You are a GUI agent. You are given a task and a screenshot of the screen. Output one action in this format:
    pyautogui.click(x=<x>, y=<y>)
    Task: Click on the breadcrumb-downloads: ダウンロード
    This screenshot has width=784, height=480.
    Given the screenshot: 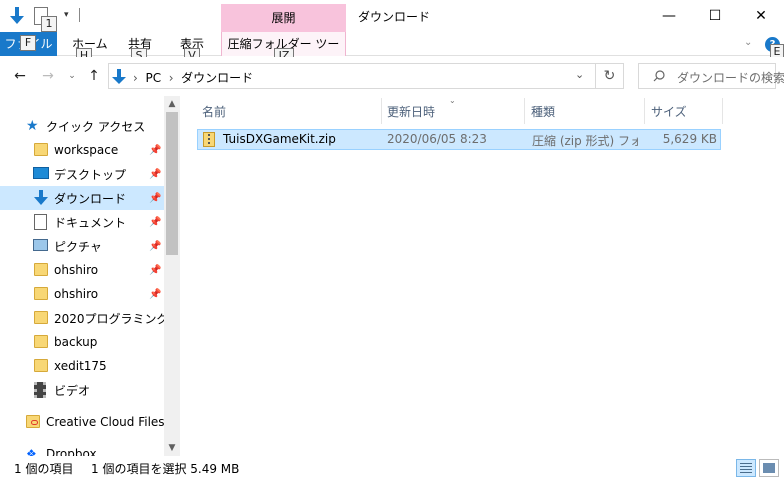 What is the action you would take?
    pyautogui.click(x=217, y=78)
    